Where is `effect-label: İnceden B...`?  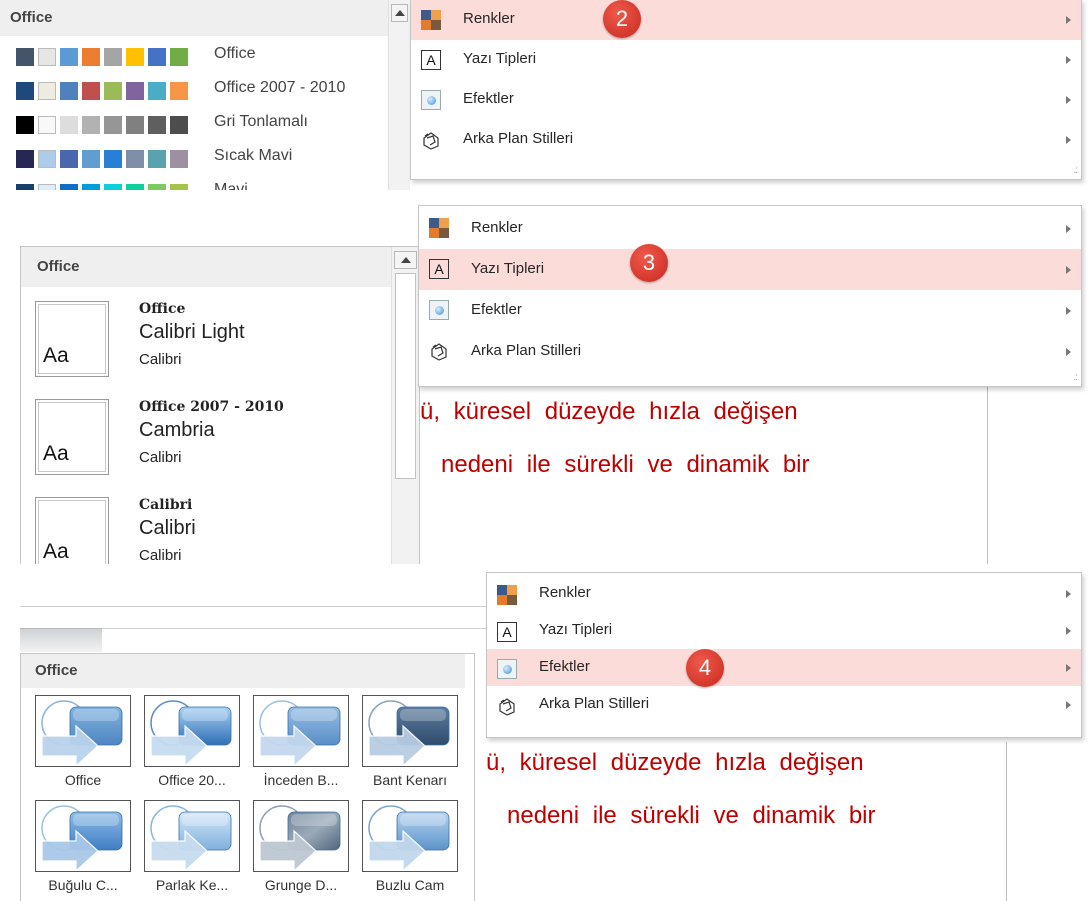 effect-label: İnceden B... is located at coordinates (301, 780).